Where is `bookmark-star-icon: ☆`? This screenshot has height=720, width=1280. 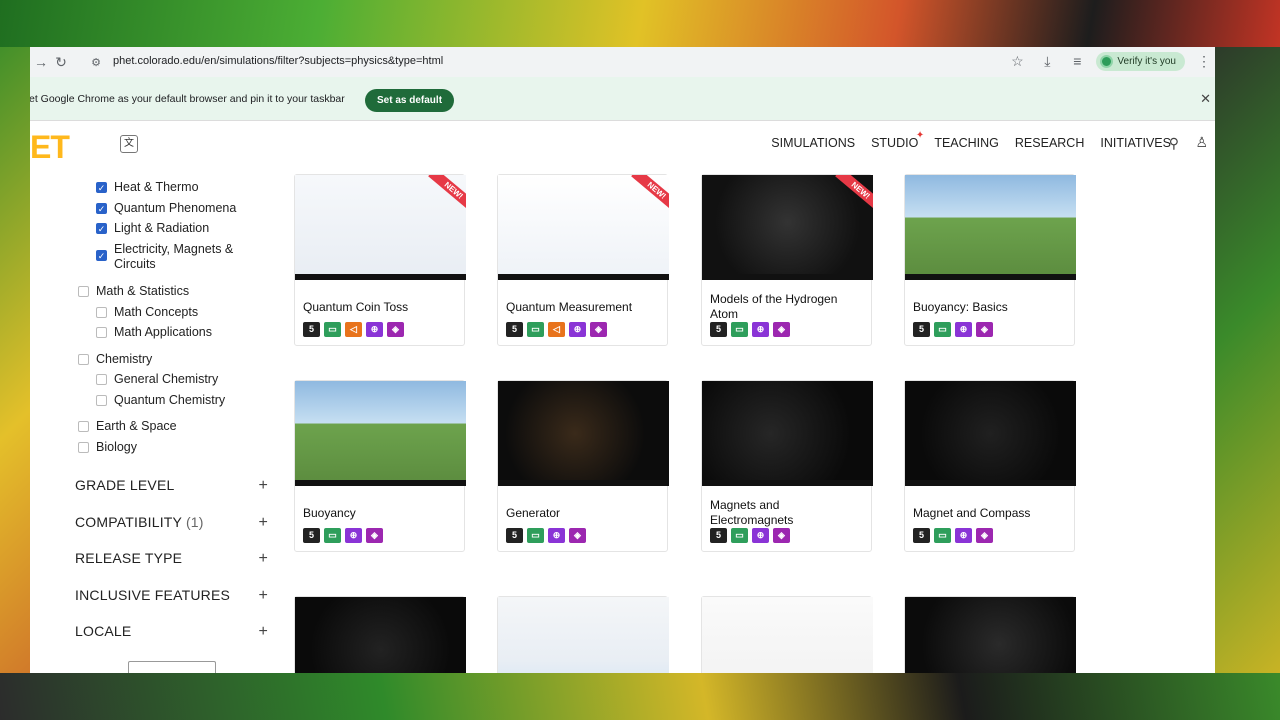
bookmark-star-icon: ☆ is located at coordinates (1017, 61).